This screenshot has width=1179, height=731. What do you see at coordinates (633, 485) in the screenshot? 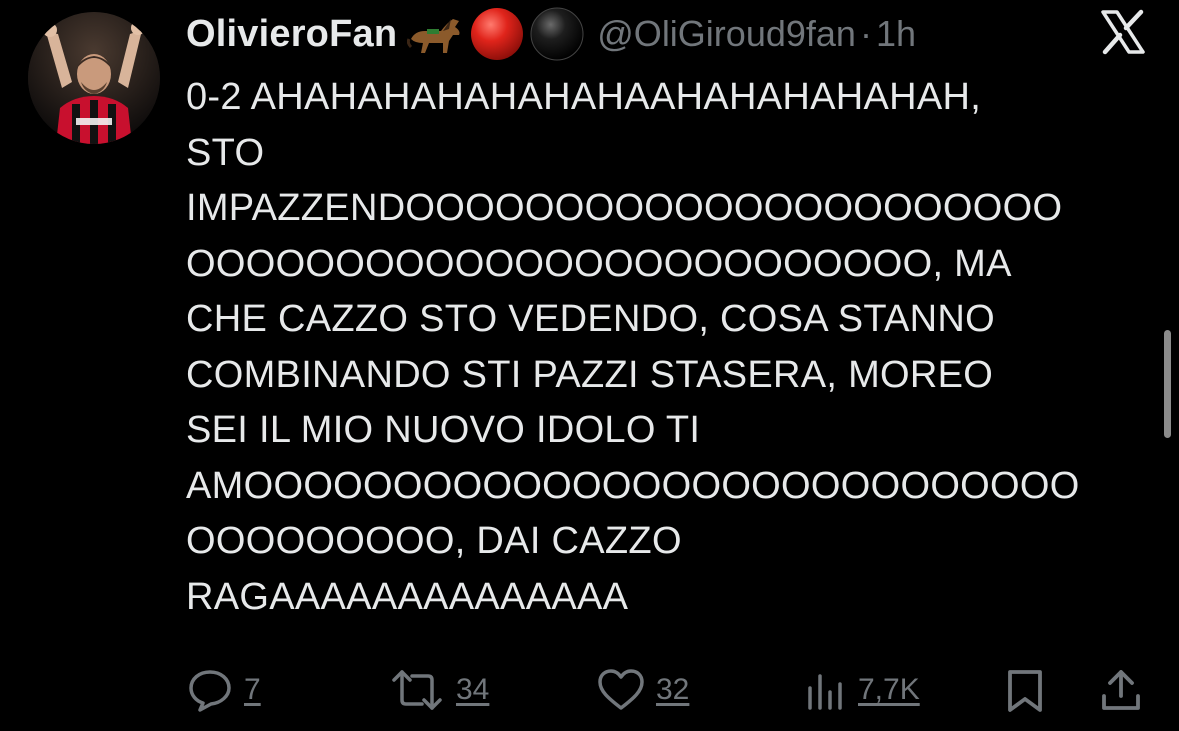
I see `tweet-text-line: AMOOOOOOOOOOOOOOOOOOOOOOOOOOOO` at bounding box center [633, 485].